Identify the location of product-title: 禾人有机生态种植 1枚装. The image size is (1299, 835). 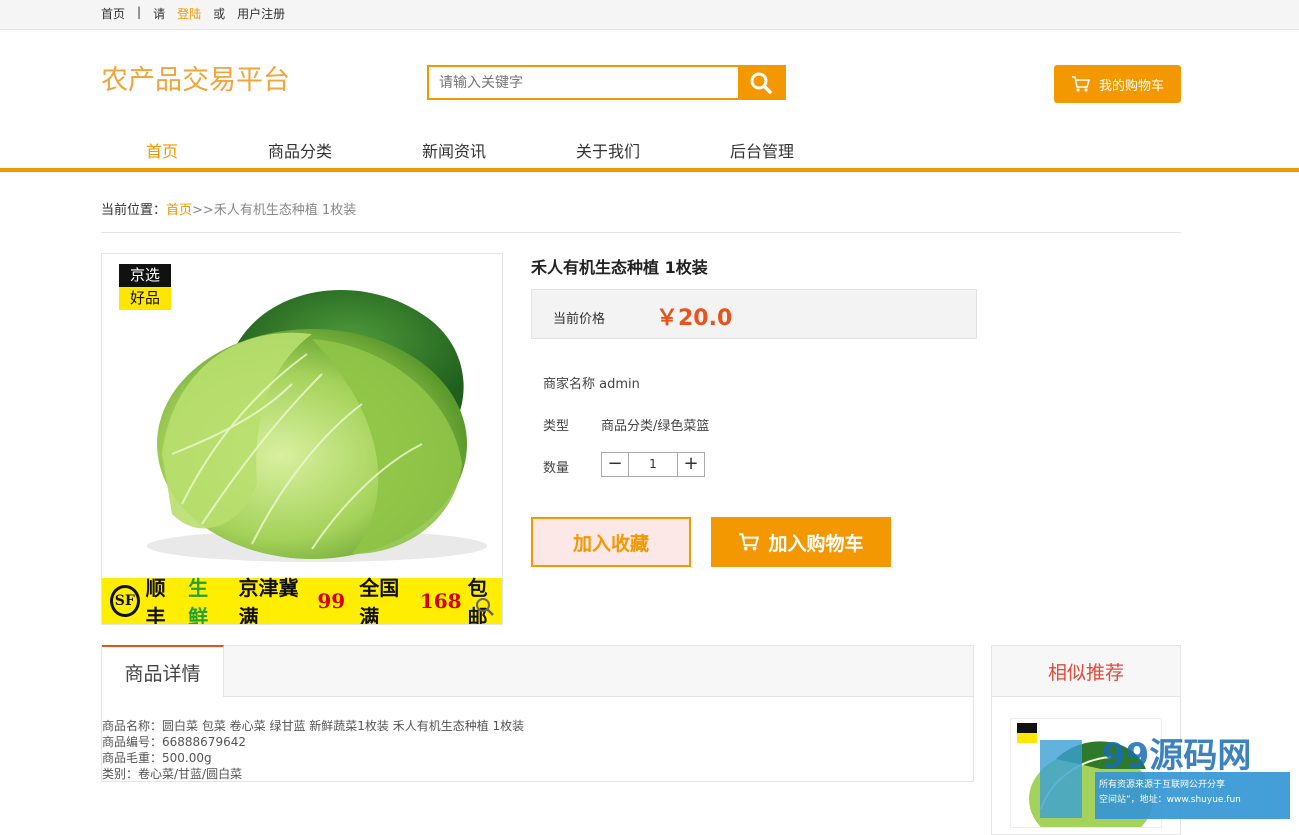
(619, 267).